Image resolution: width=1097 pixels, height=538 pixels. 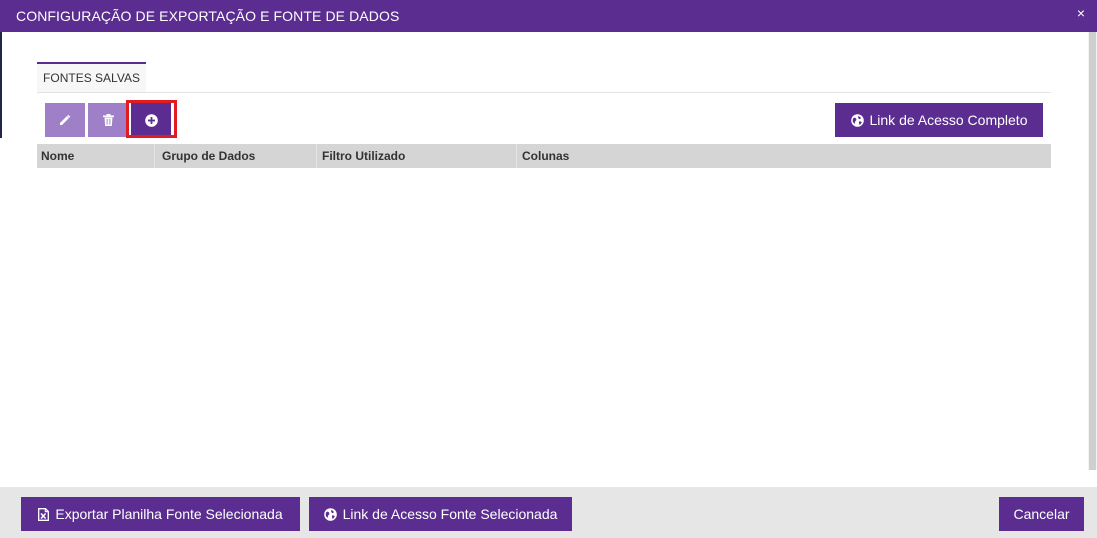 I want to click on trash-icon, so click(x=108, y=120).